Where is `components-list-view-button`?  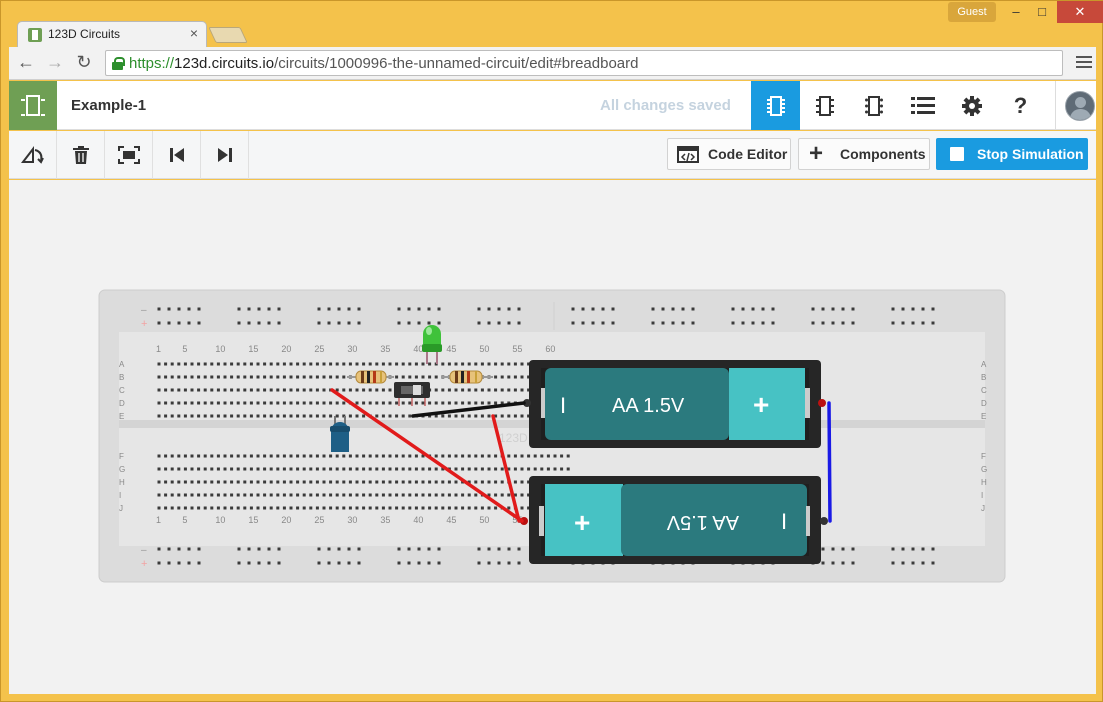 components-list-view-button is located at coordinates (922, 105).